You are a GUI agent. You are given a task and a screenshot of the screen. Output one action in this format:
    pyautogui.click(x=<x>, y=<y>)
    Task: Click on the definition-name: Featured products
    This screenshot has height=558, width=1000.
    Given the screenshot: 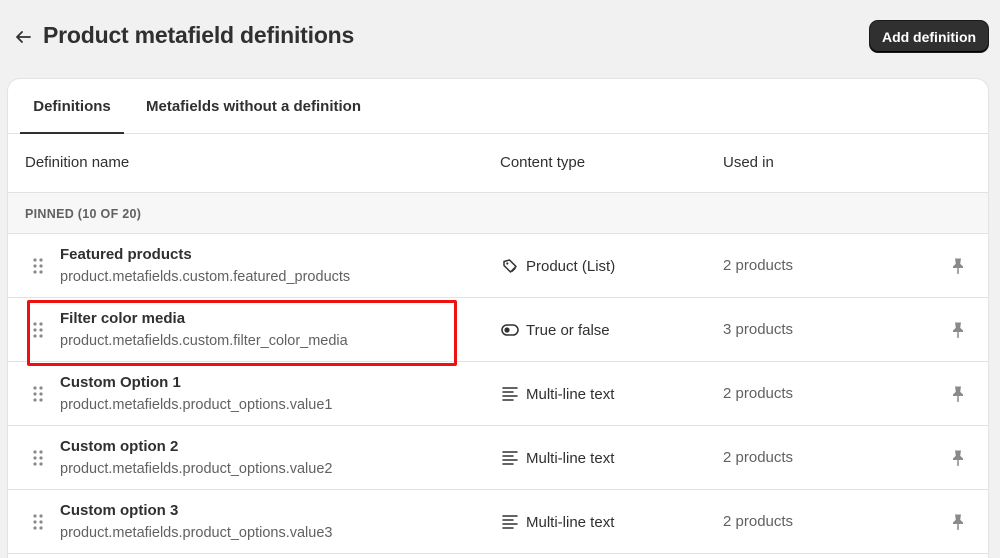 What is the action you would take?
    pyautogui.click(x=126, y=254)
    